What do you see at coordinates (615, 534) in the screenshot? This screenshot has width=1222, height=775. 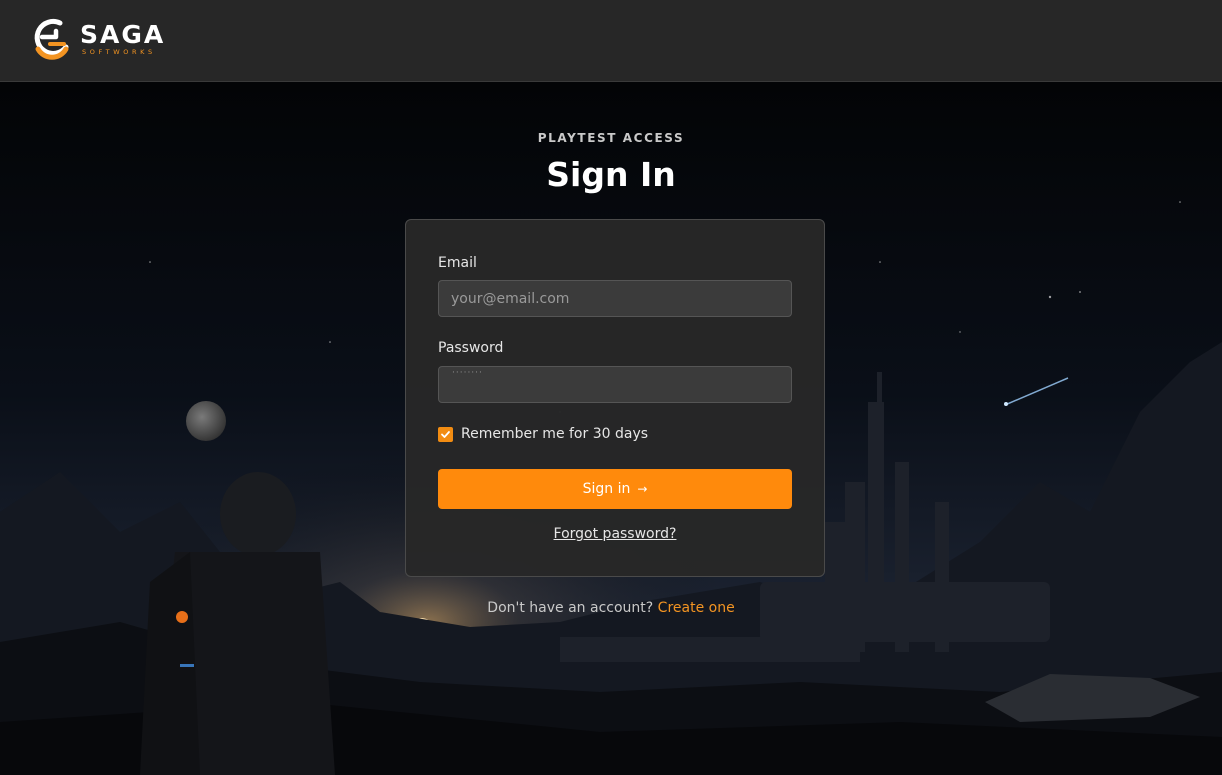 I see `forgot-password-link: Forgot password?` at bounding box center [615, 534].